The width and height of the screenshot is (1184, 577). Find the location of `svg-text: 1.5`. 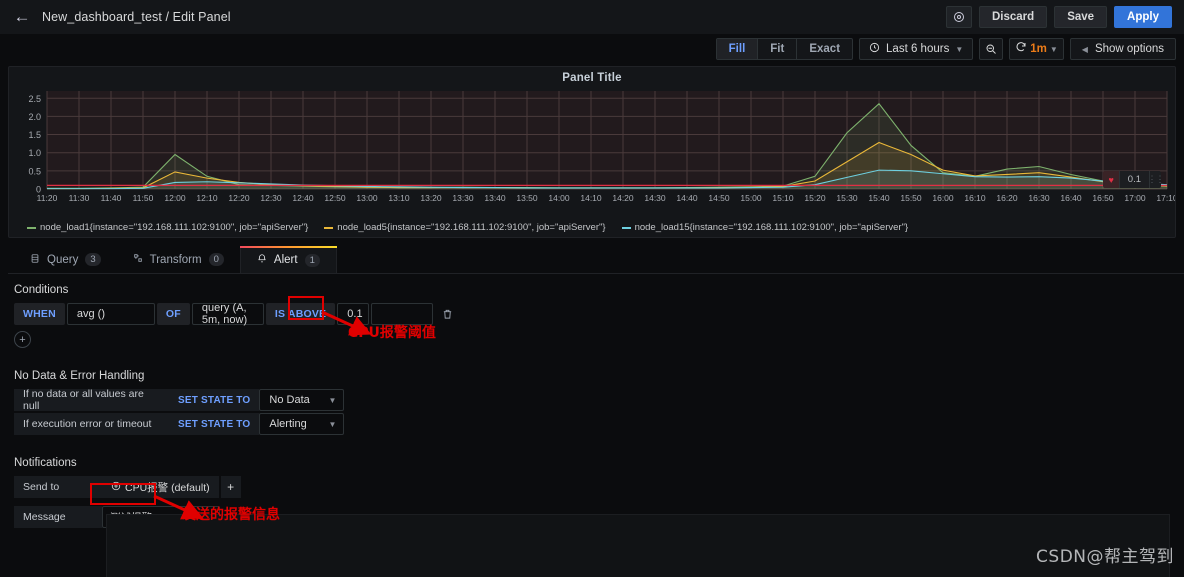

svg-text: 1.5 is located at coordinates (34, 135).